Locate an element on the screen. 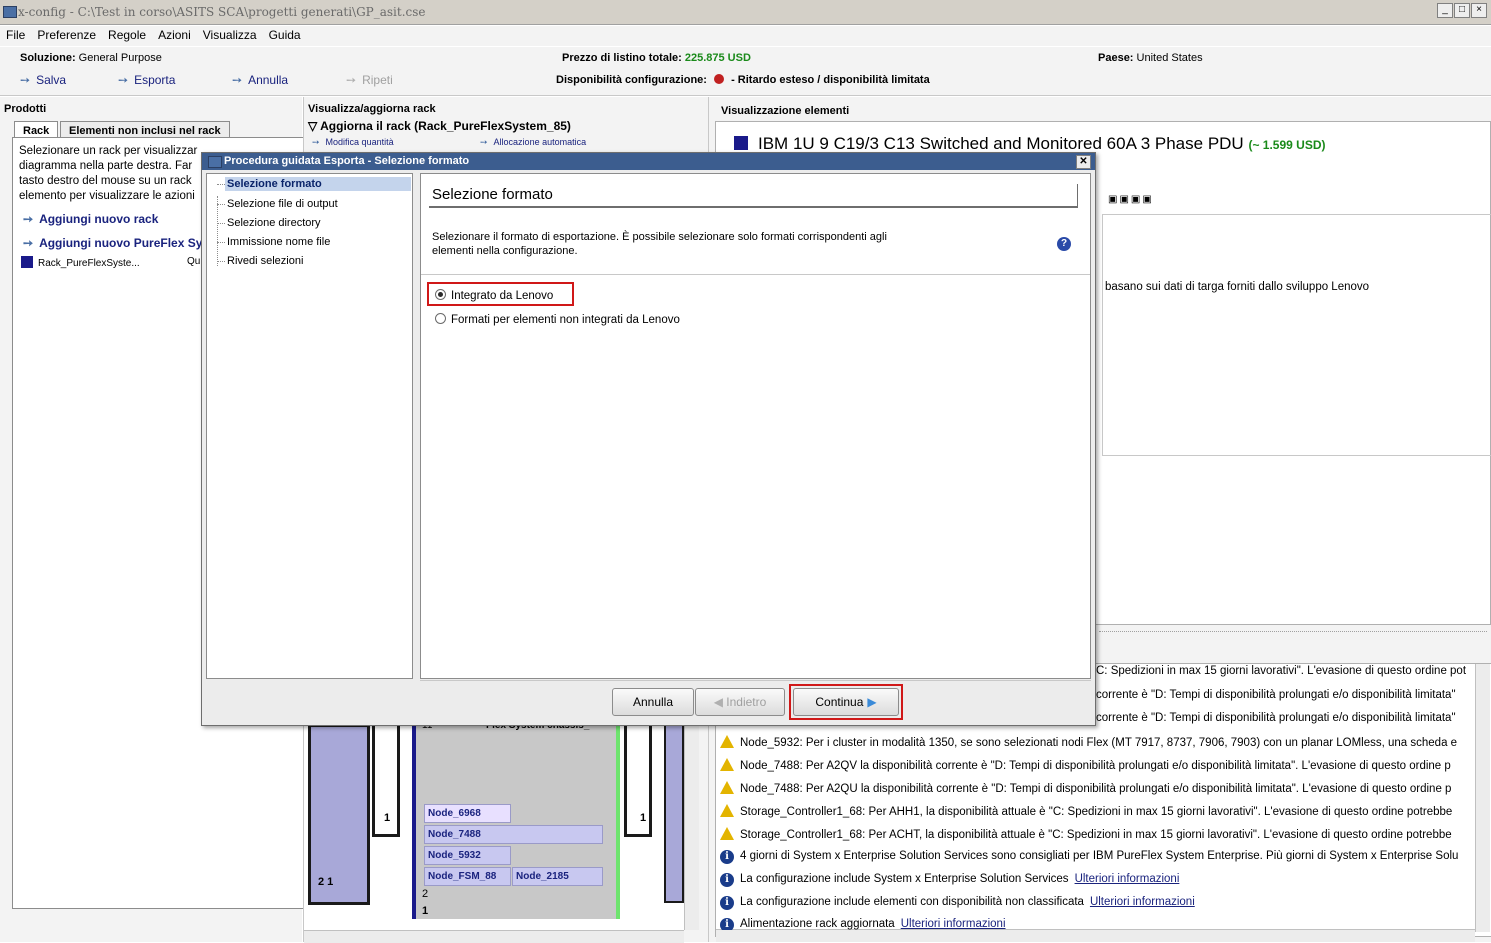  messages-horizontal-scrollbar is located at coordinates (1095, 935).